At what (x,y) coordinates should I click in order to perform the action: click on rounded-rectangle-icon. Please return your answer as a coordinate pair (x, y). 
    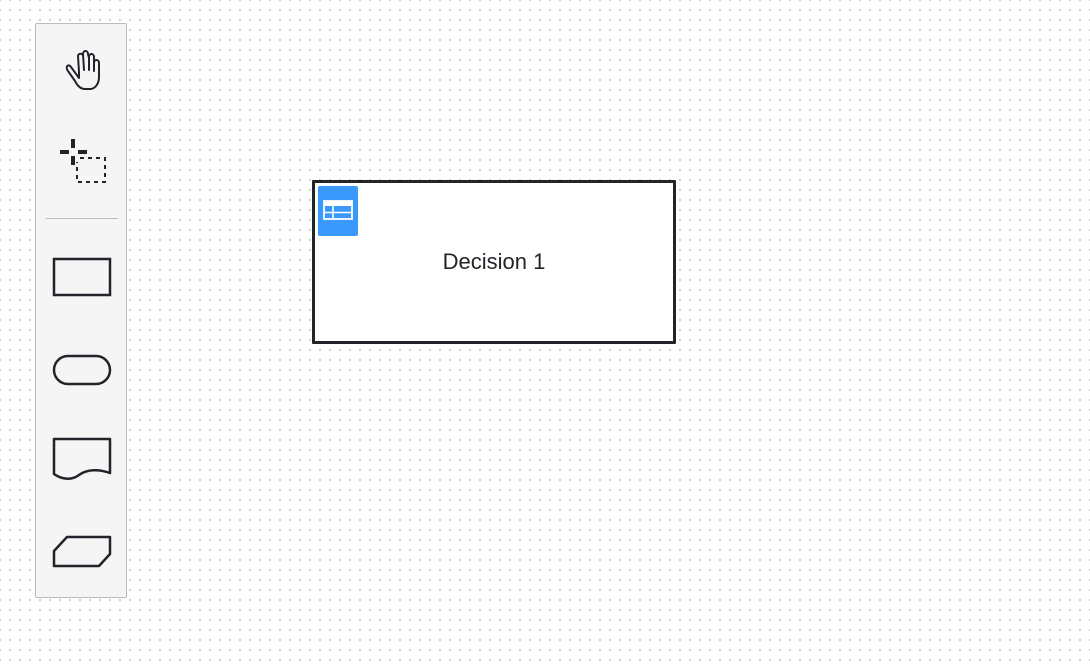
    Looking at the image, I should click on (82, 370).